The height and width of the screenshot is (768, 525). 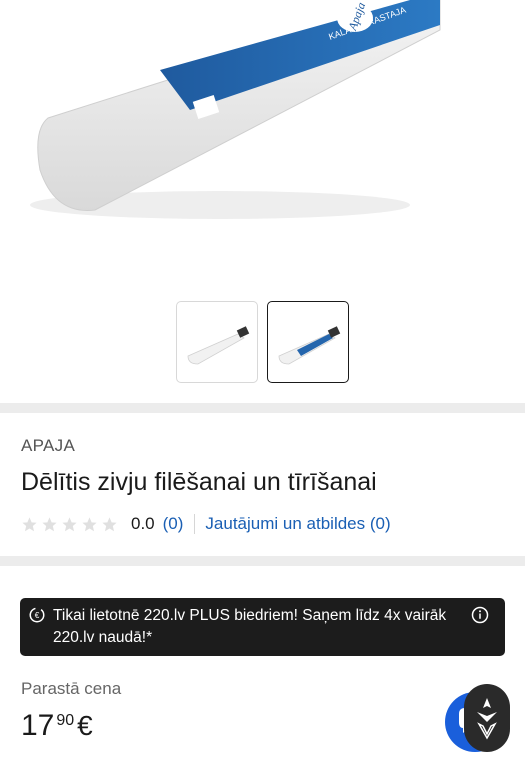 What do you see at coordinates (48, 446) in the screenshot?
I see `product-brand: APAJA` at bounding box center [48, 446].